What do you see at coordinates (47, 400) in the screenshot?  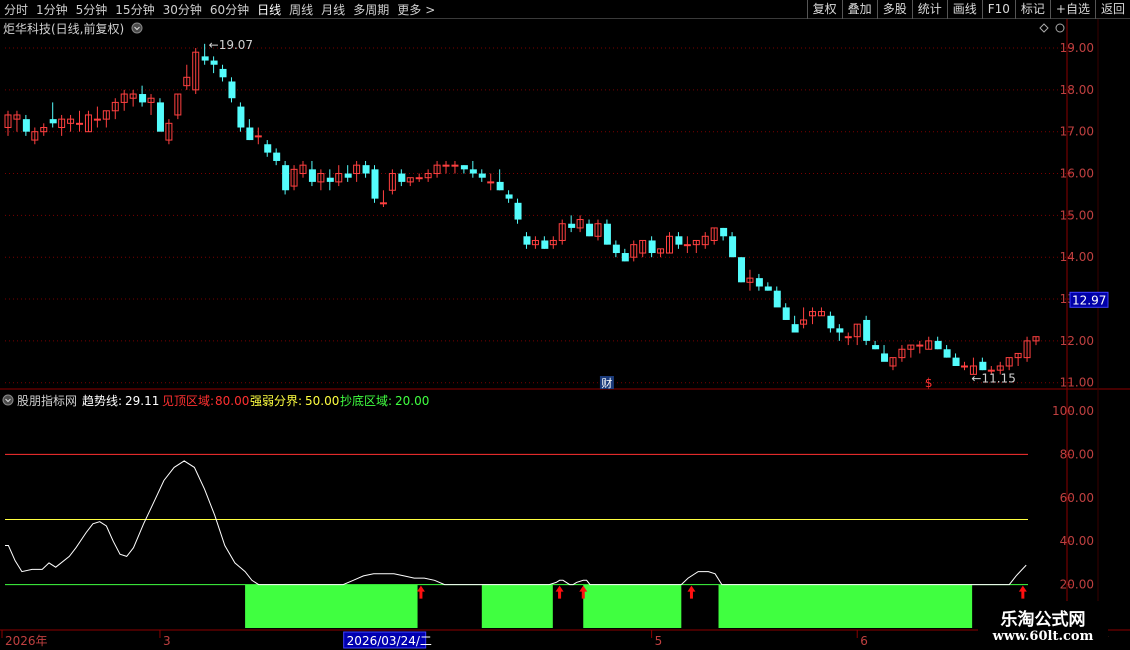 I see `indicator-name: 股朋指标网` at bounding box center [47, 400].